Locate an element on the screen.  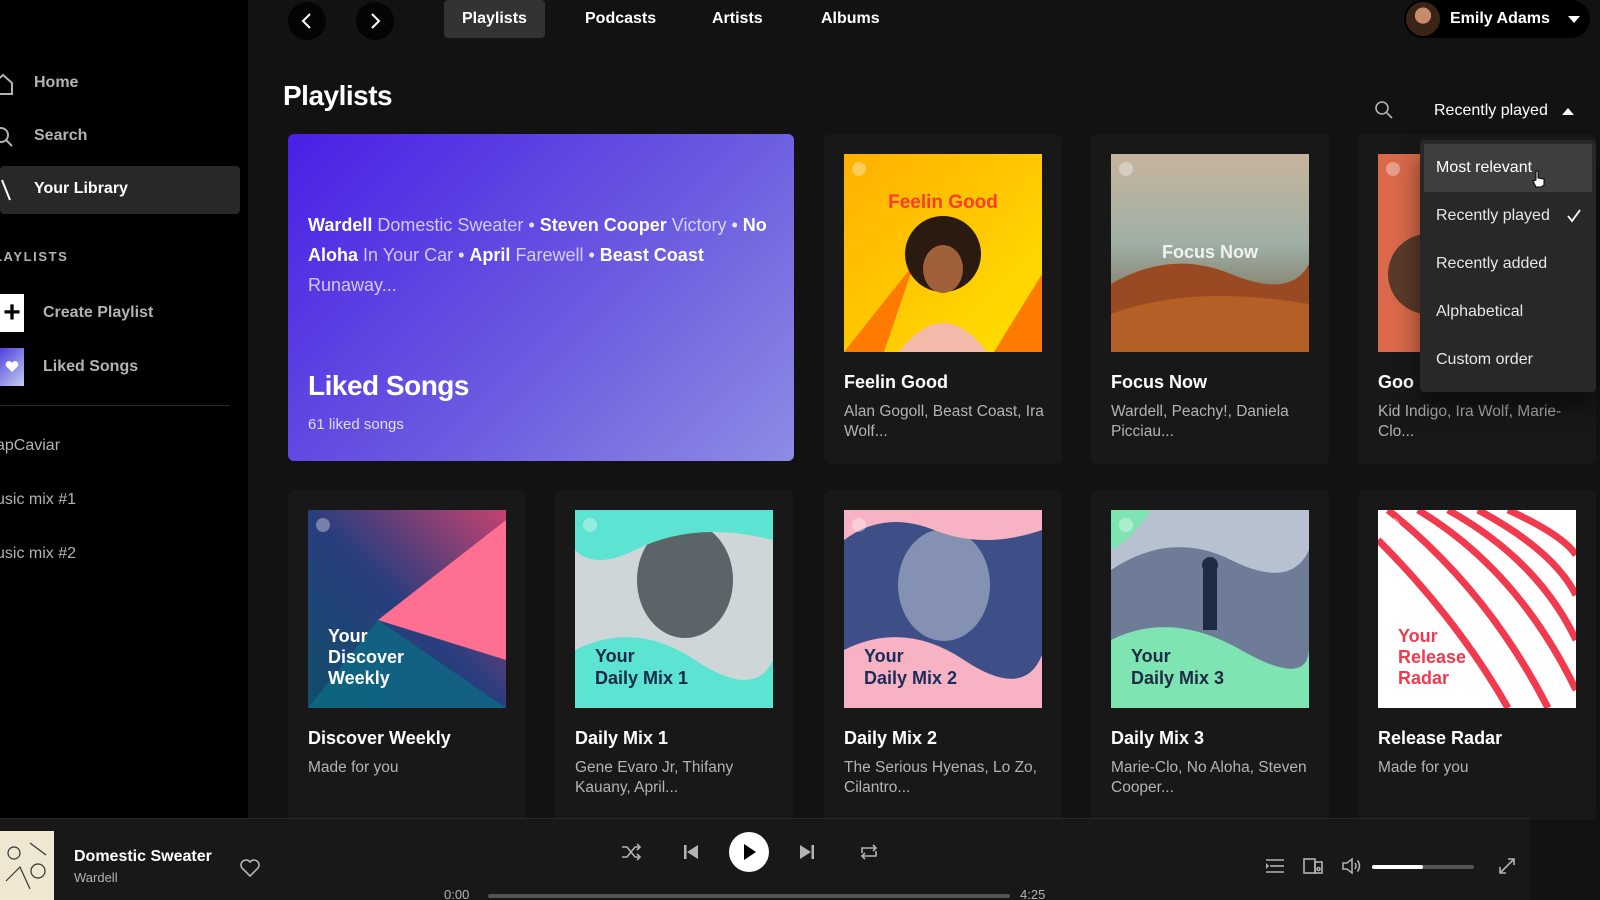
cover-text: Release is located at coordinates (1432, 657).